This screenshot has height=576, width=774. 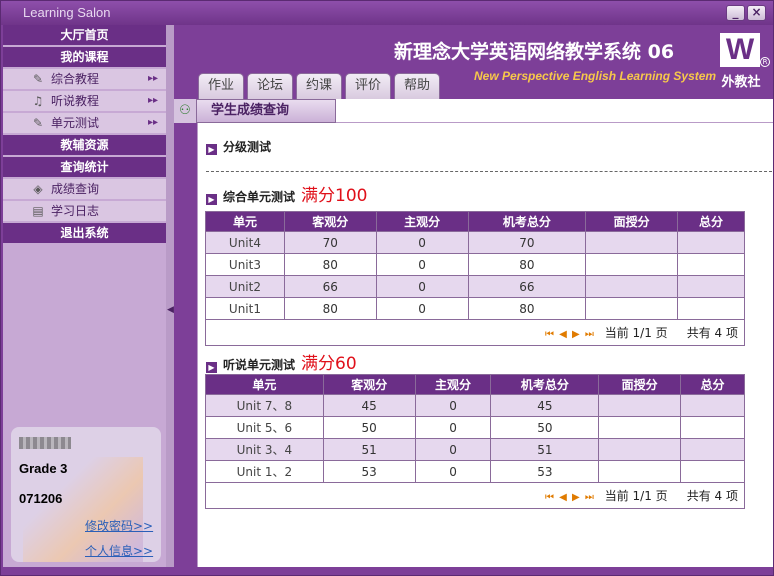 What do you see at coordinates (545, 427) in the screenshot?
I see `cell-machine-total: 50` at bounding box center [545, 427].